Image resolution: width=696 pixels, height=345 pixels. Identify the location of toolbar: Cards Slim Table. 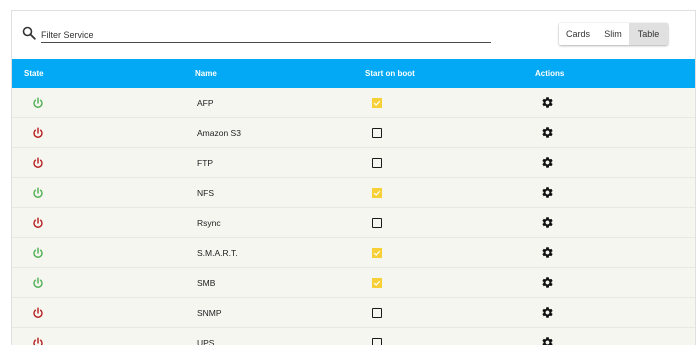
(353, 35).